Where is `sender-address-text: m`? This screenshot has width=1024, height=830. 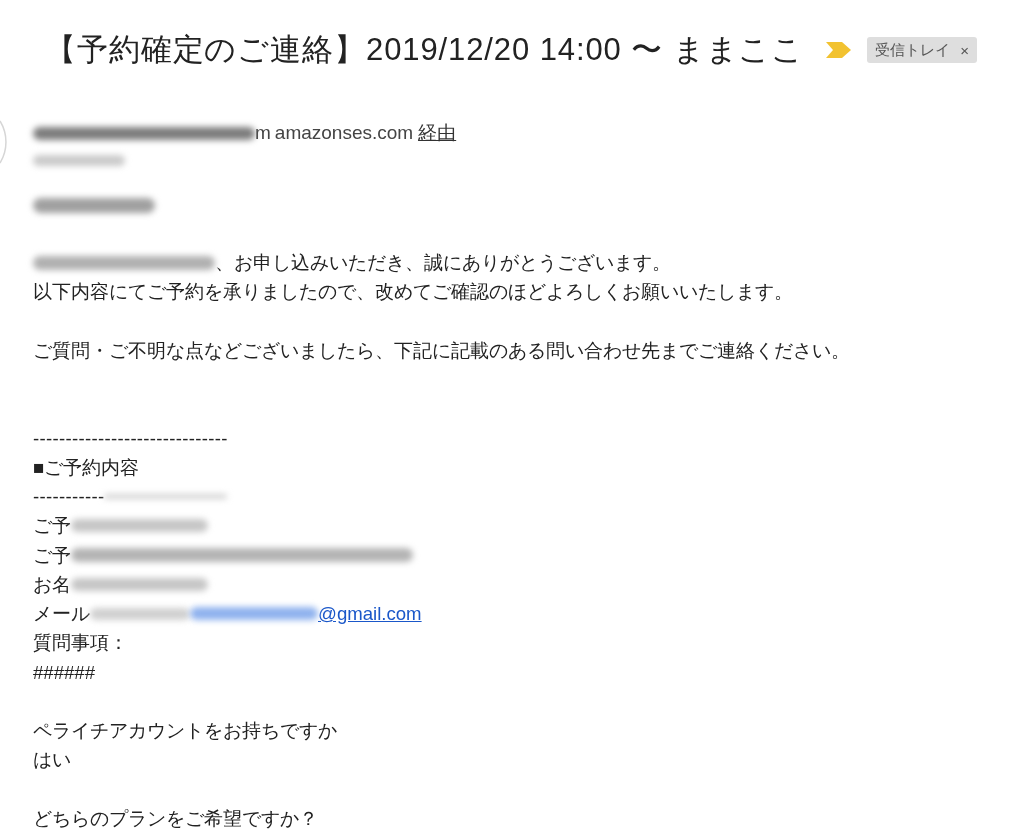
sender-address-text: m is located at coordinates (263, 132).